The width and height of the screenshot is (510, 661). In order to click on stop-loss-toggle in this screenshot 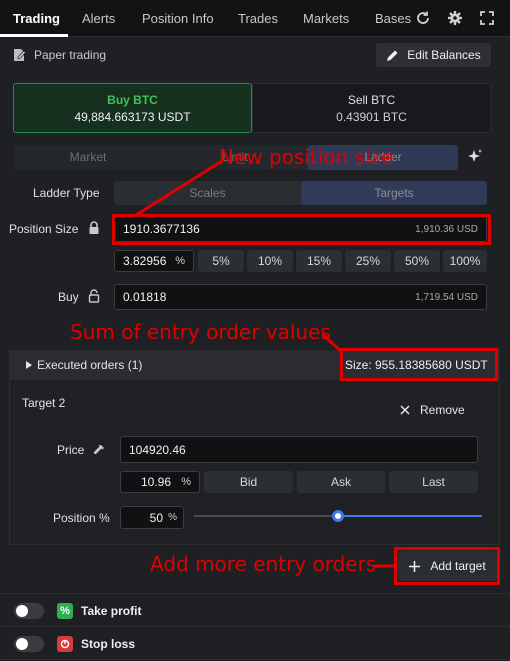, I will do `click(29, 644)`.